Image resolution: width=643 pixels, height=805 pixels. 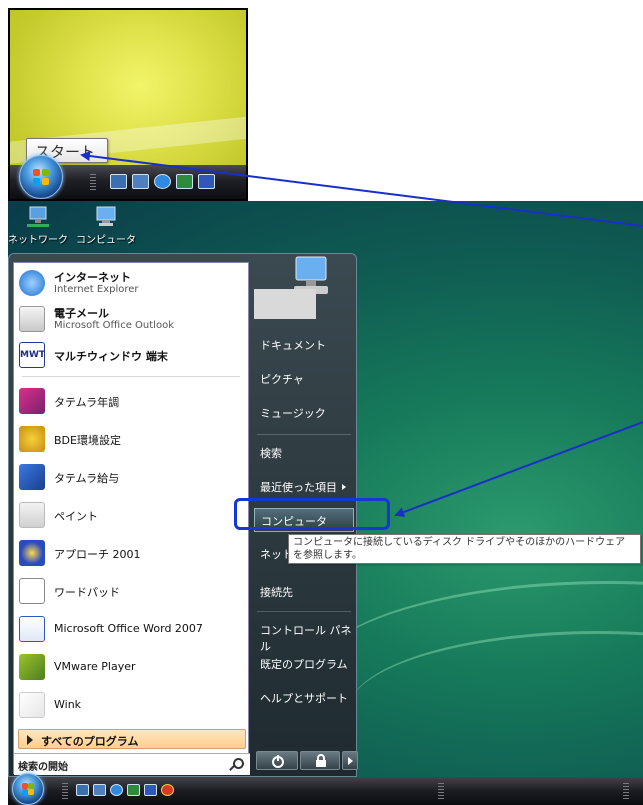 I want to click on power-button, so click(x=277, y=760).